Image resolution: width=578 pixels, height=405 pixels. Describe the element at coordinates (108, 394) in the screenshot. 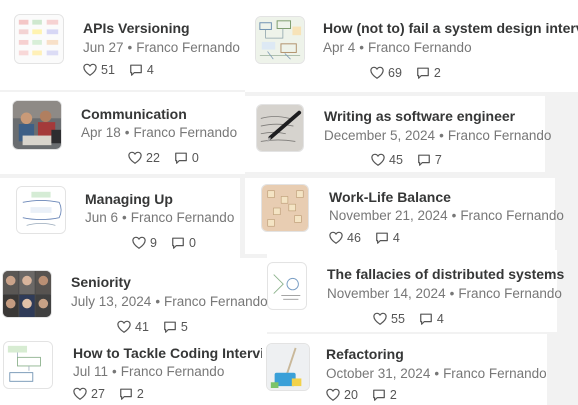

I see `post-stats: 27 2` at that location.